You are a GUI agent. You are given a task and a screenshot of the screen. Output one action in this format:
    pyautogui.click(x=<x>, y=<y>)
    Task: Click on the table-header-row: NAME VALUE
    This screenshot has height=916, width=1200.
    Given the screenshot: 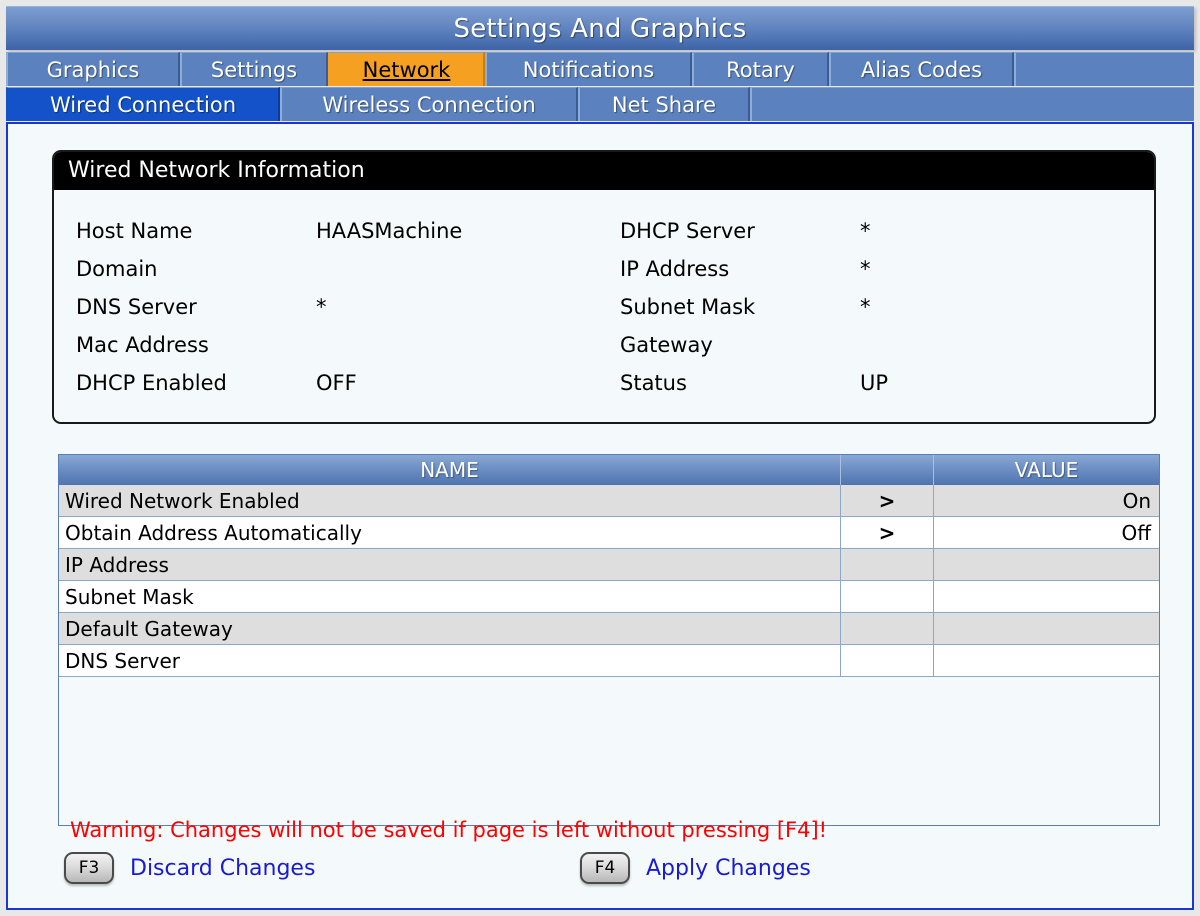 What is the action you would take?
    pyautogui.click(x=609, y=470)
    